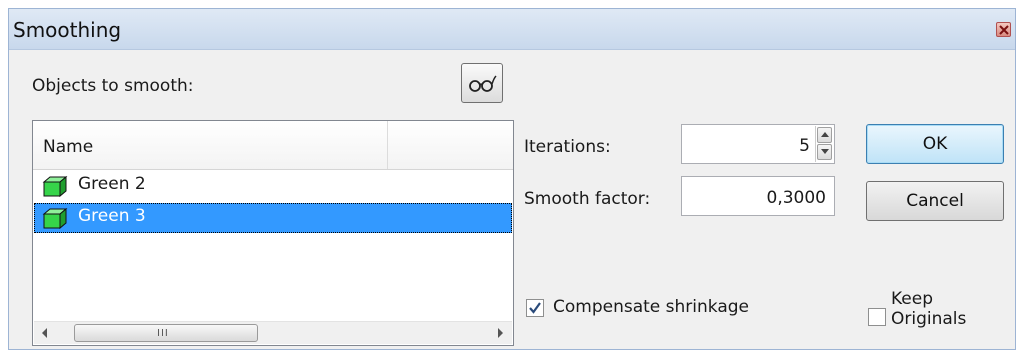 This screenshot has width=1021, height=356. I want to click on spin-up-icon, so click(825, 134).